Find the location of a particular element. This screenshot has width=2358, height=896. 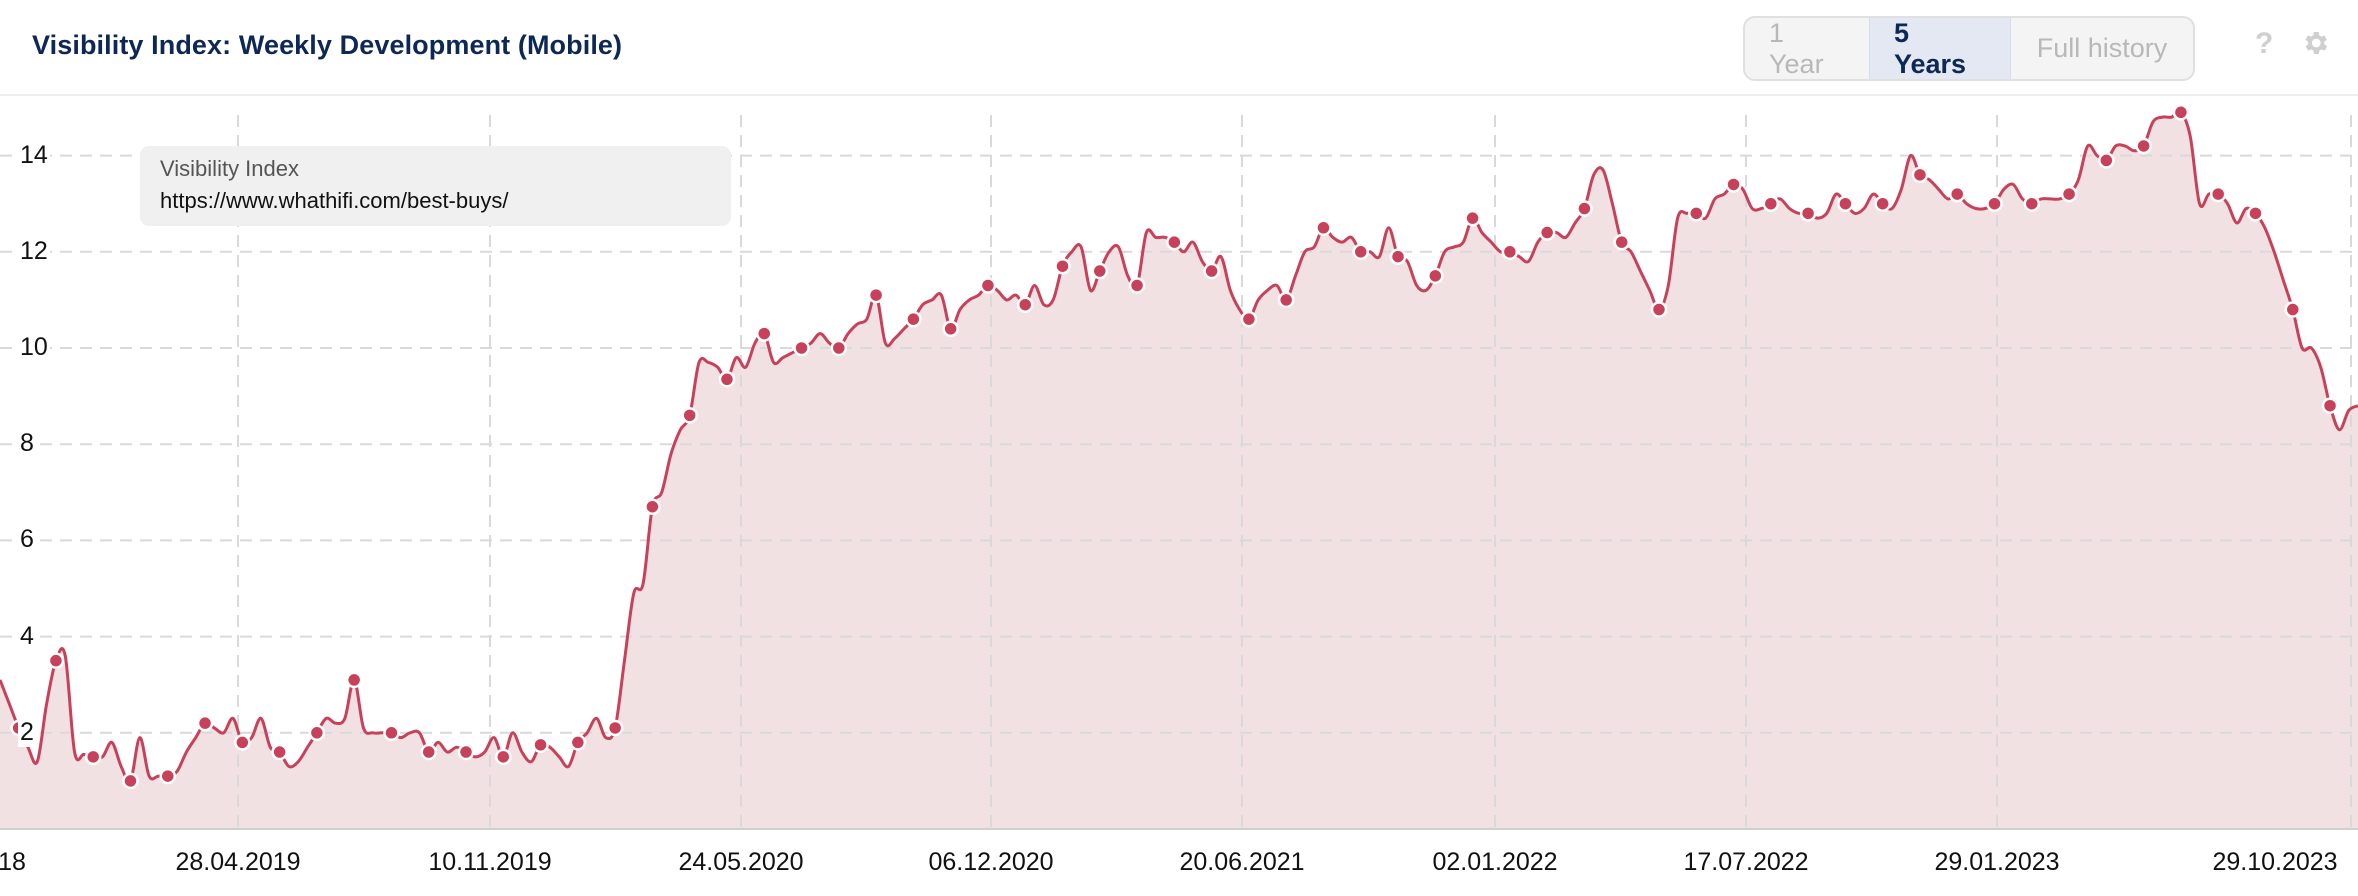

x-tick-label: 18 is located at coordinates (13, 862).